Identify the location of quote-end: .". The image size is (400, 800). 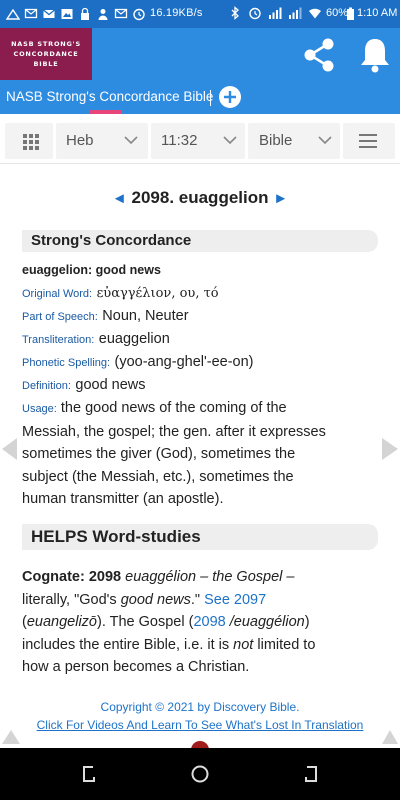
(195, 599).